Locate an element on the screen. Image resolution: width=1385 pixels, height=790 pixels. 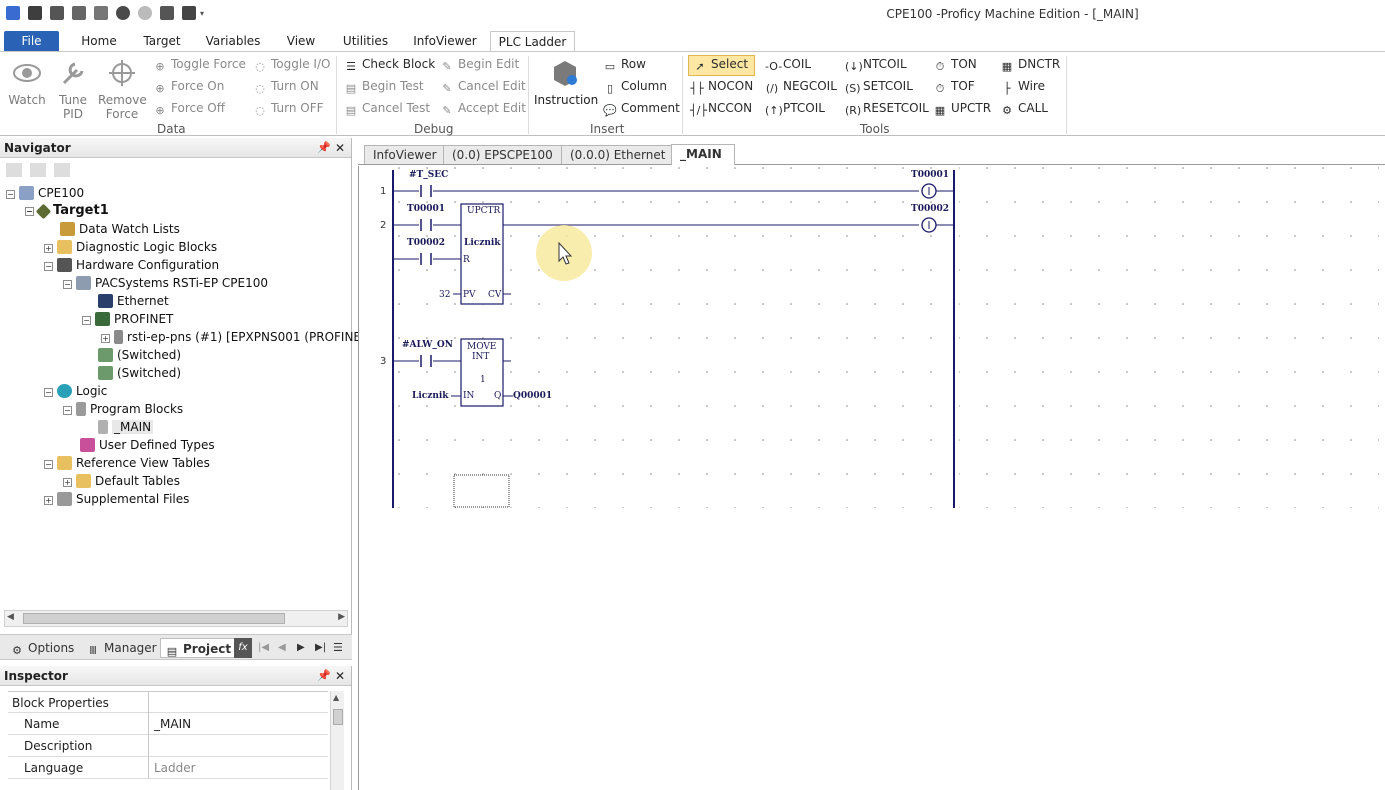
tree-item-logic: − Logic is located at coordinates (75, 391).